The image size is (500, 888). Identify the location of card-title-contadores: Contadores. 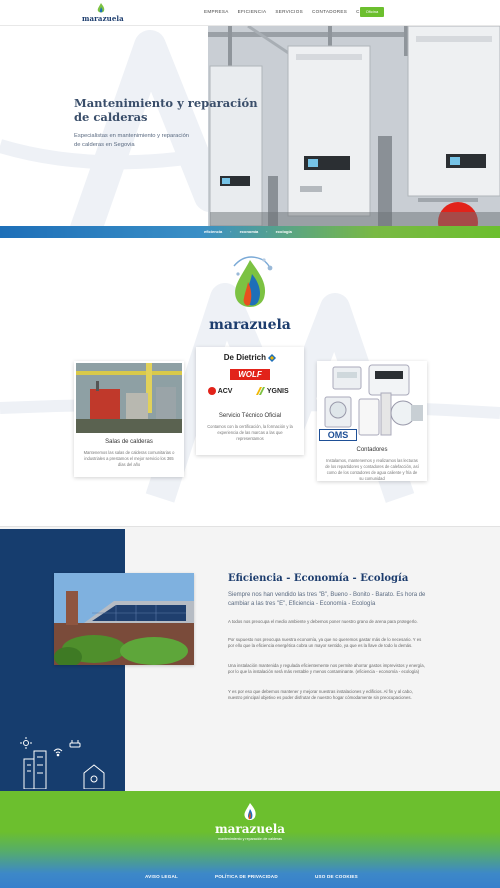
(372, 450).